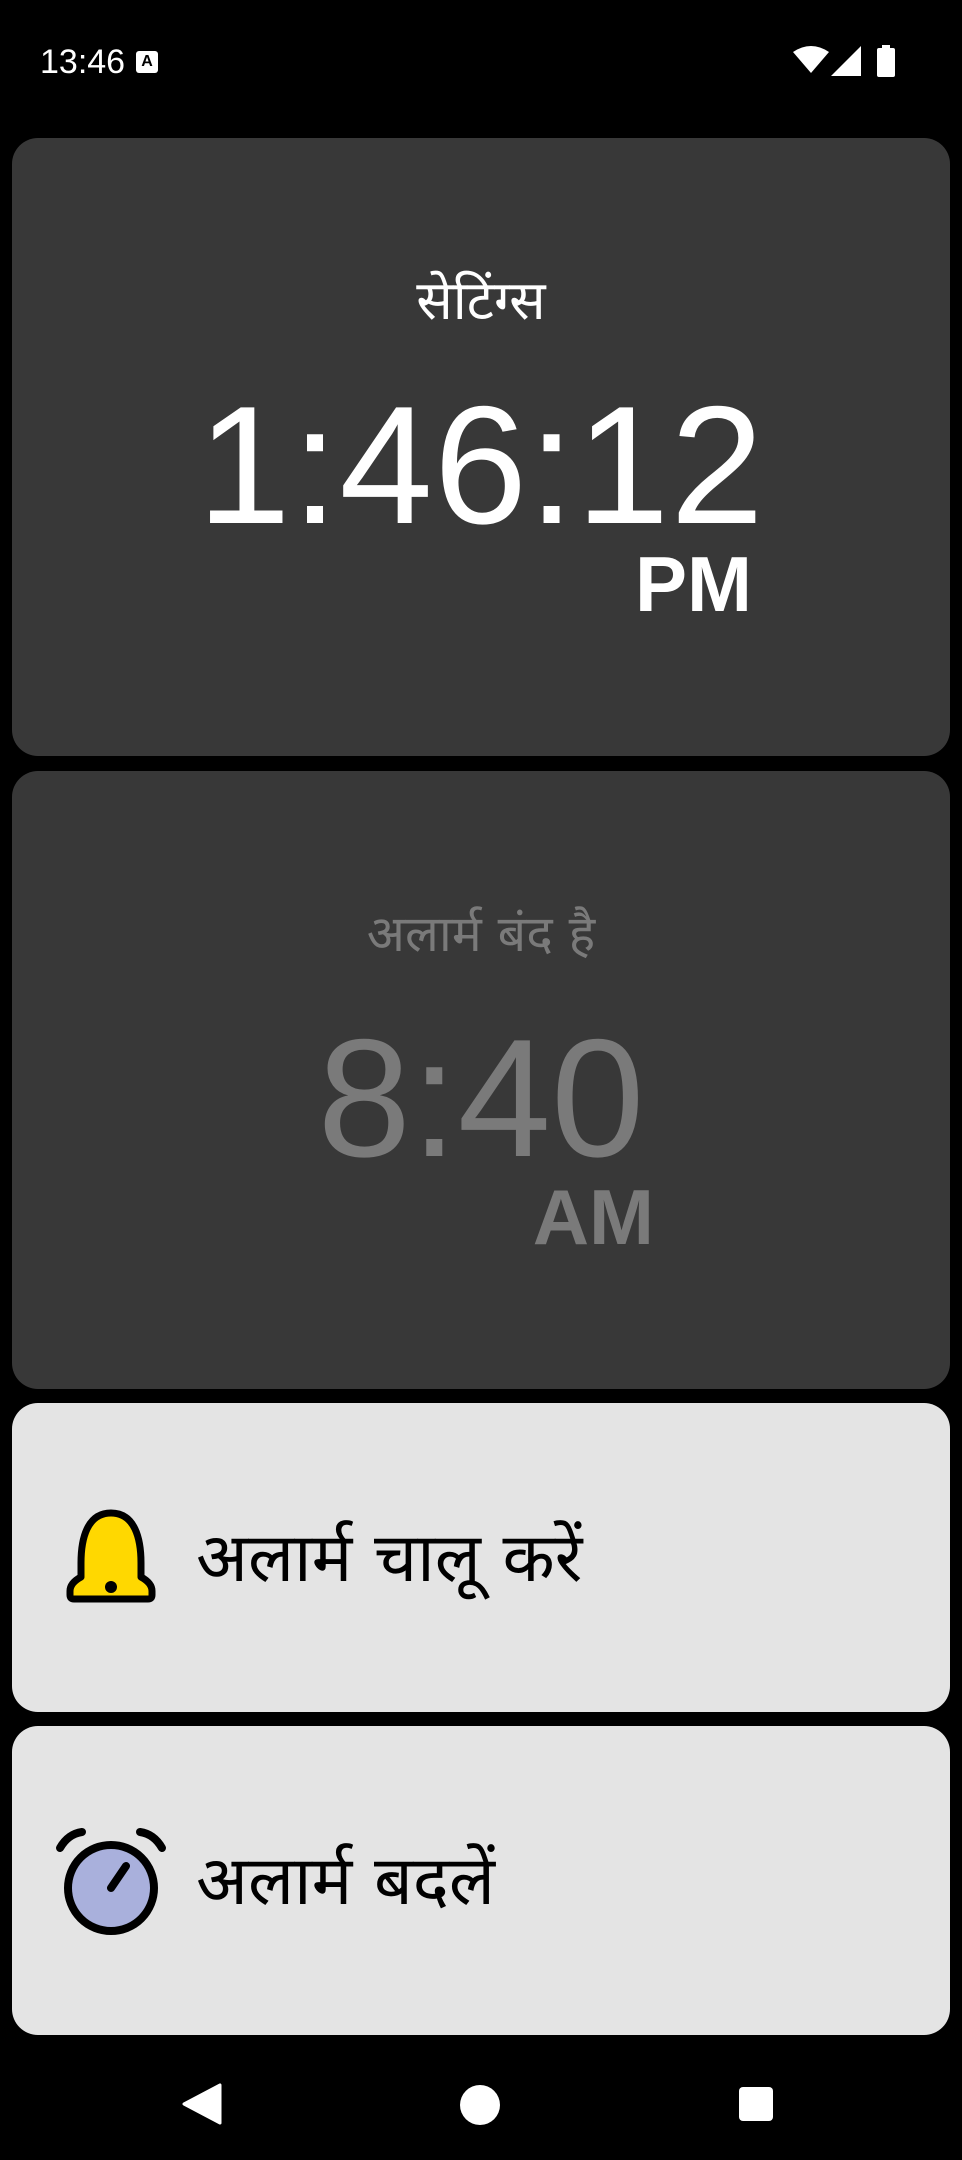 This screenshot has width=962, height=2160. Describe the element at coordinates (593, 1217) in the screenshot. I see `alarm-time-ampm: AM` at that location.